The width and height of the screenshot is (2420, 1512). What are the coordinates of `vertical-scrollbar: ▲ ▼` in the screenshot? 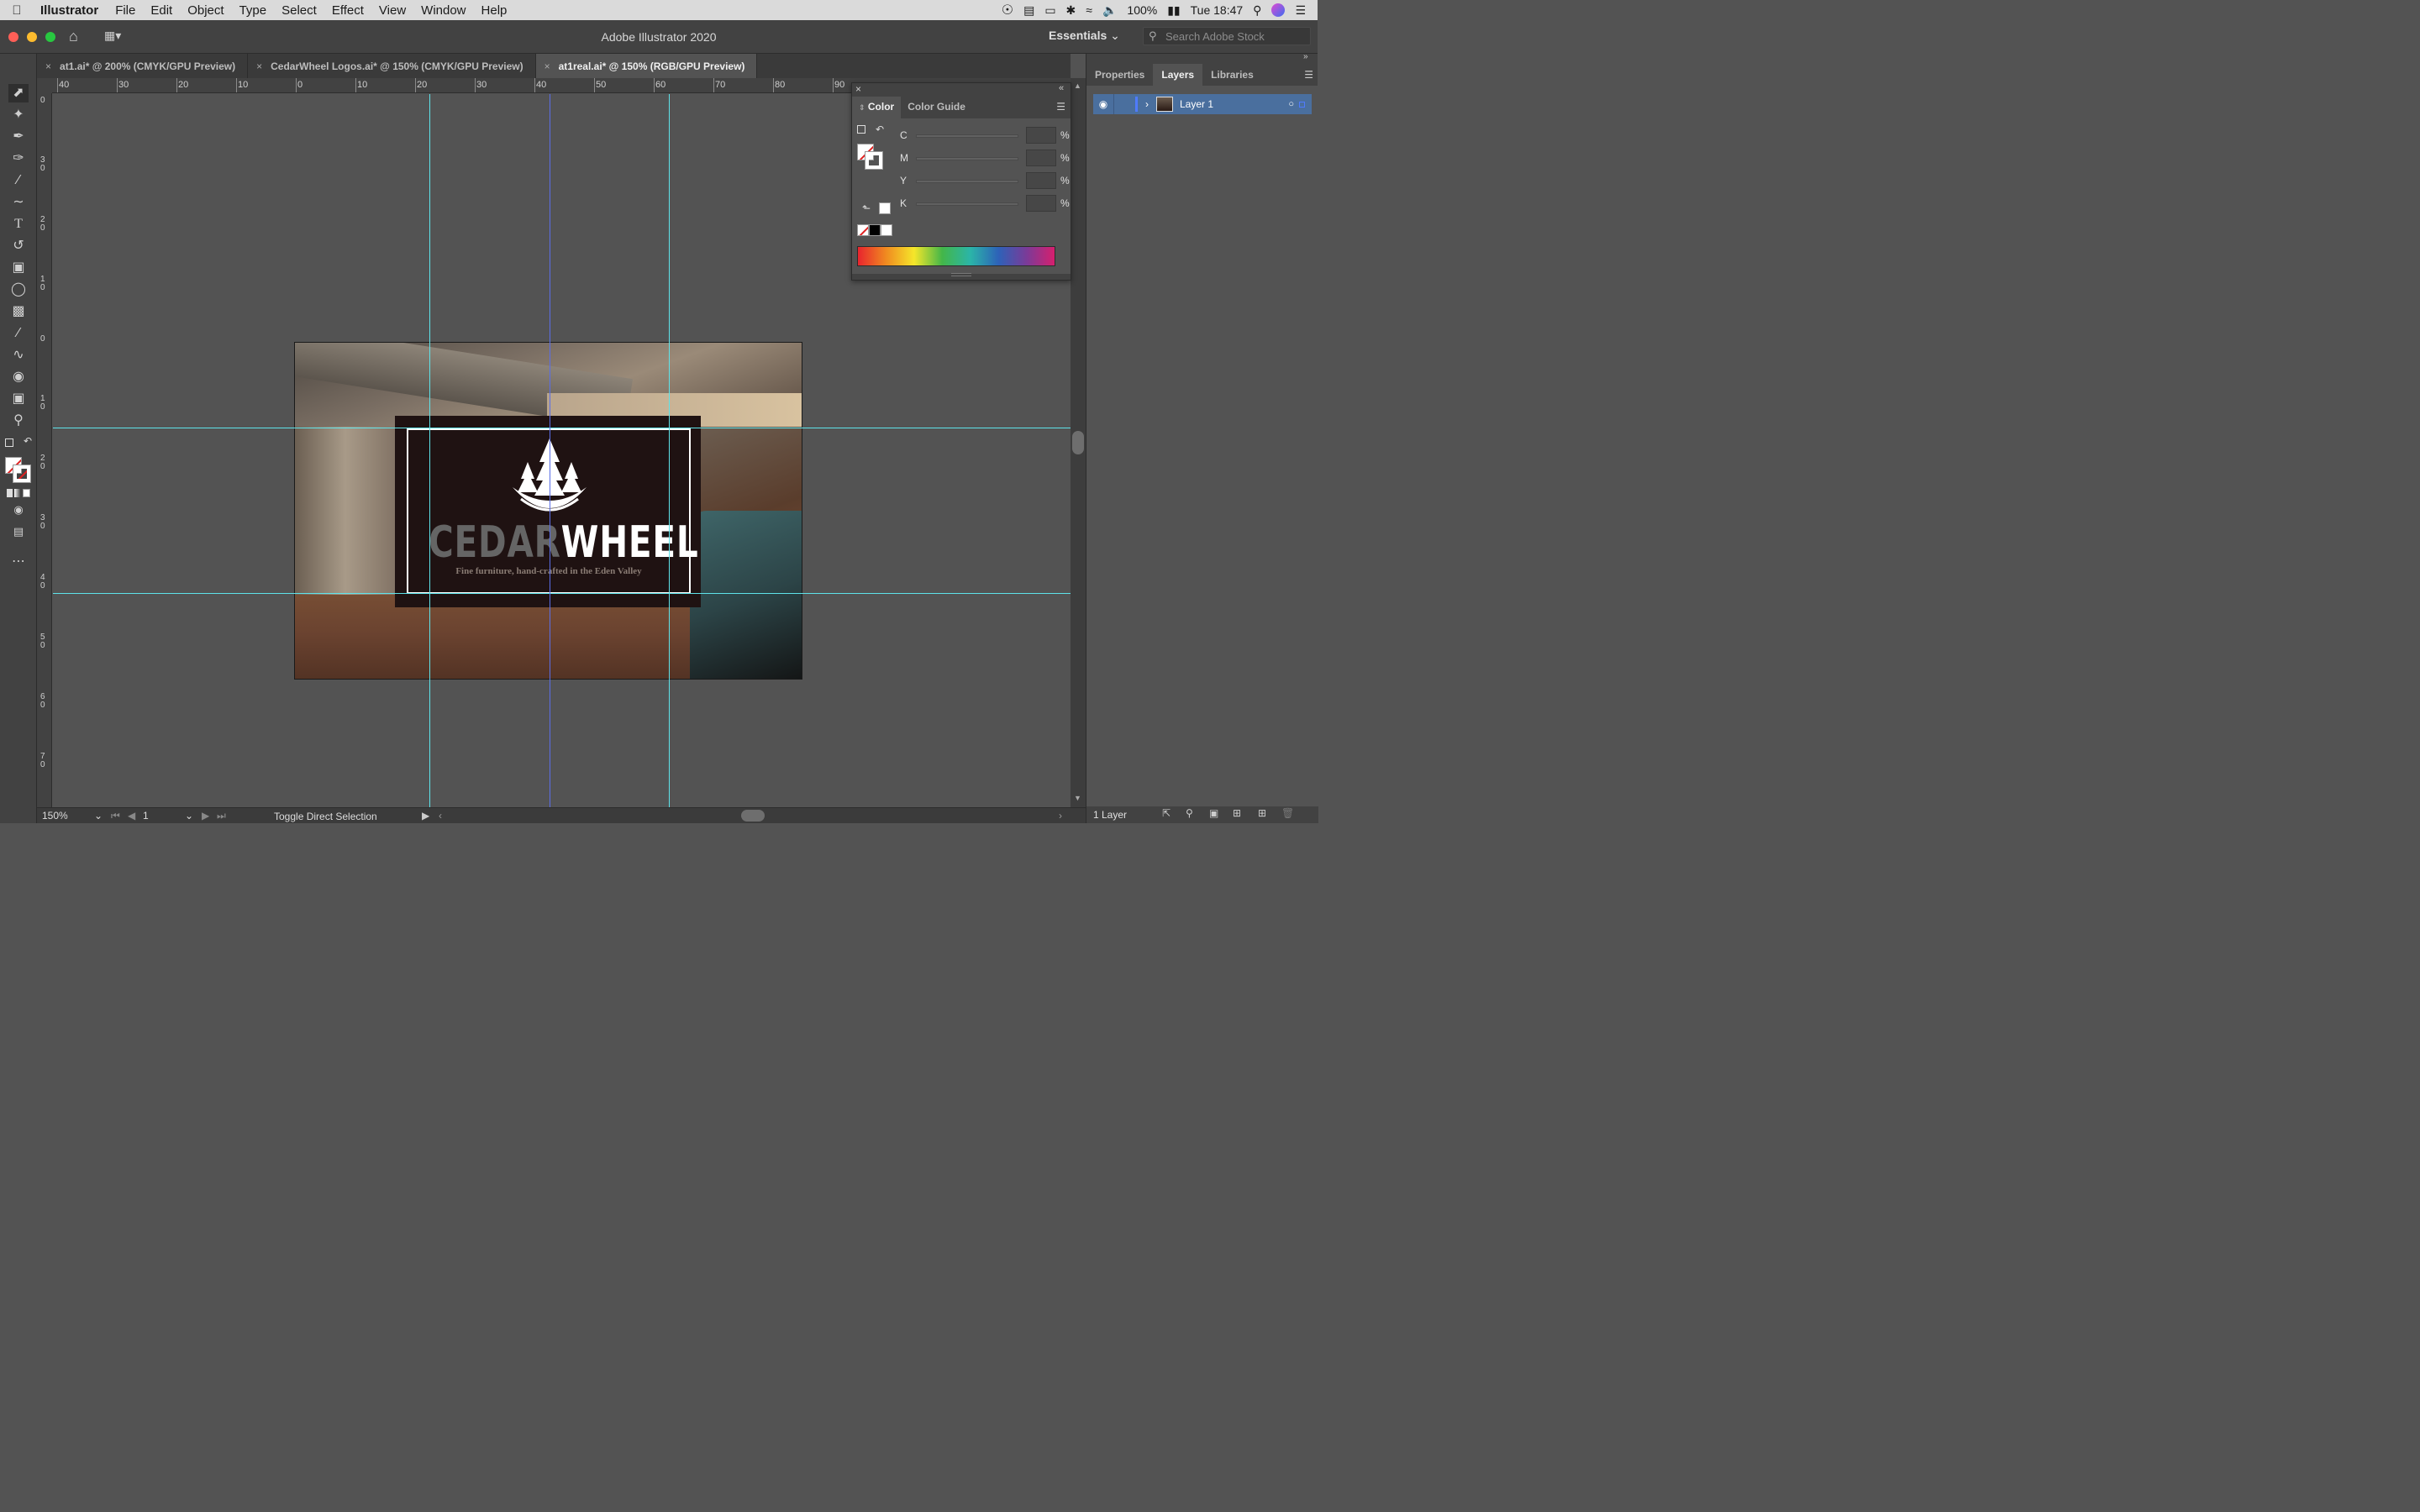 It's located at (1078, 442).